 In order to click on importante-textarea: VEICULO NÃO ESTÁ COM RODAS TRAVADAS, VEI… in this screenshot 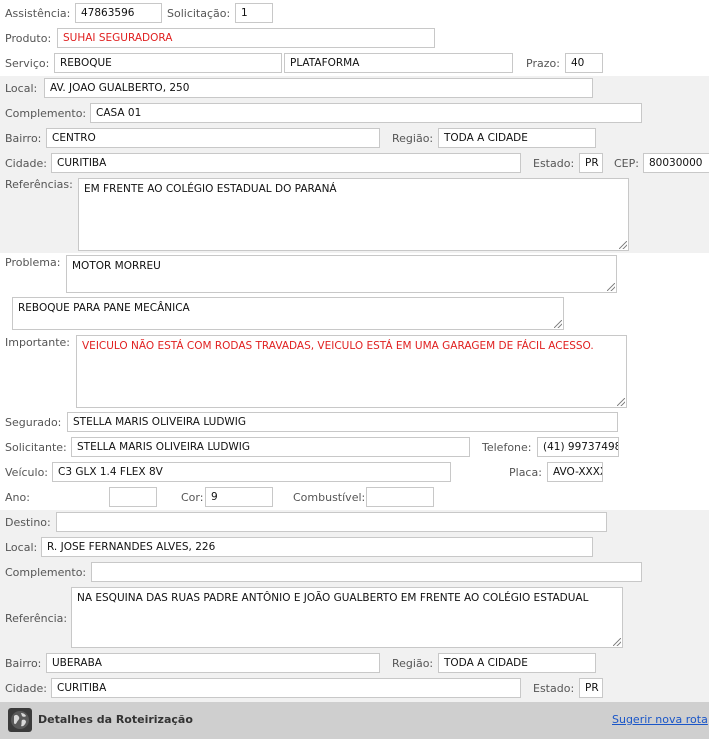, I will do `click(351, 371)`.